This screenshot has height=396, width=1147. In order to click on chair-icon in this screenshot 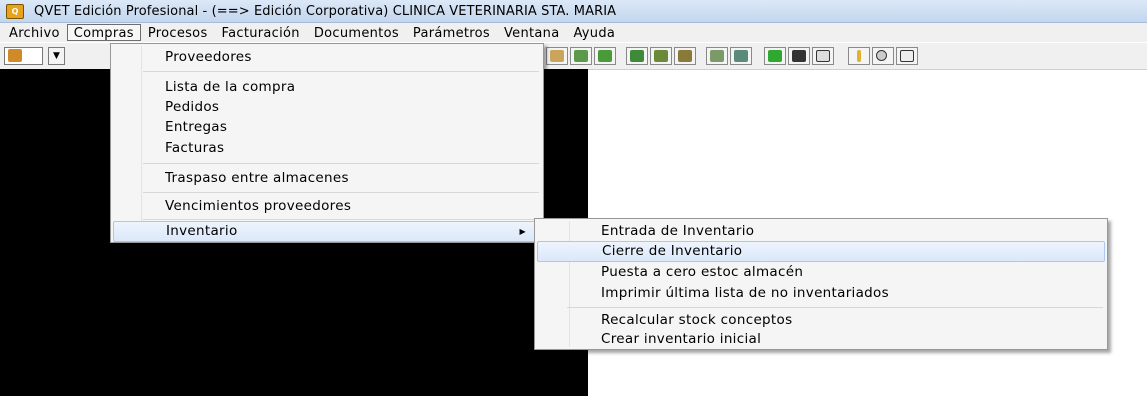, I will do `click(799, 56)`.